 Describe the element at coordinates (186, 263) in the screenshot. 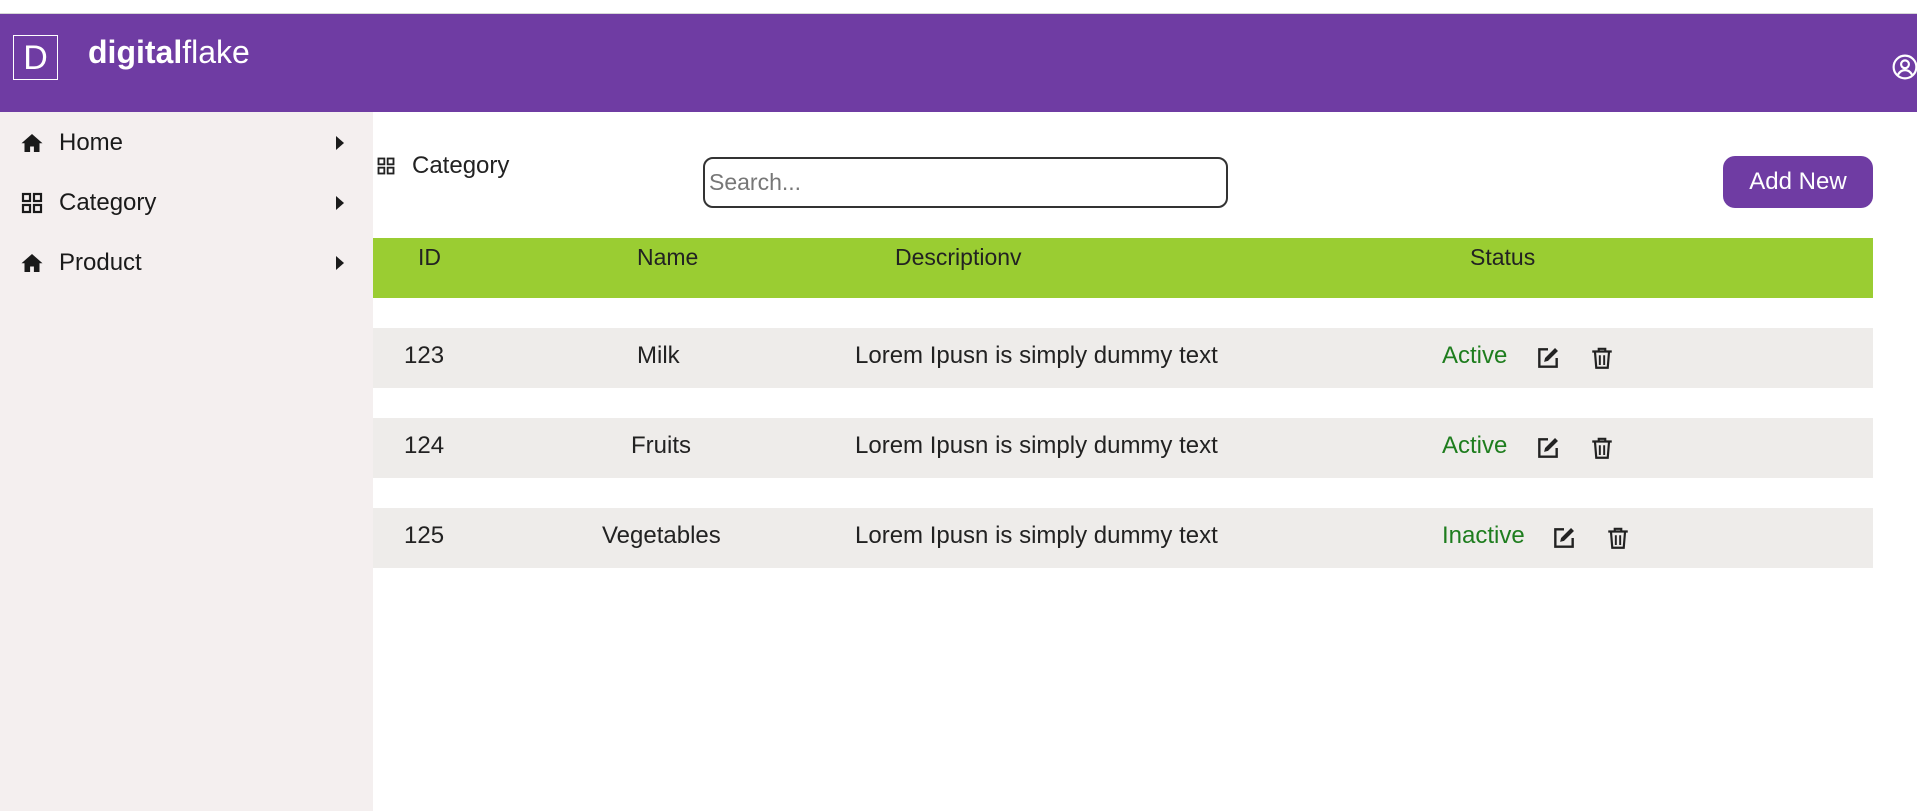

I see `sidebar-item-product: Product` at that location.